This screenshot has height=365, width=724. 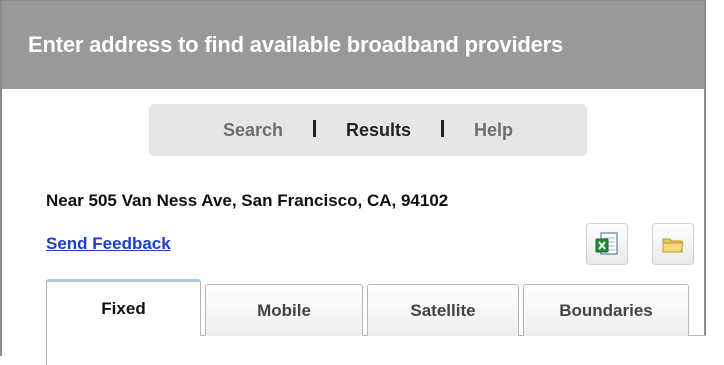 I want to click on folder-icon, so click(x=673, y=245).